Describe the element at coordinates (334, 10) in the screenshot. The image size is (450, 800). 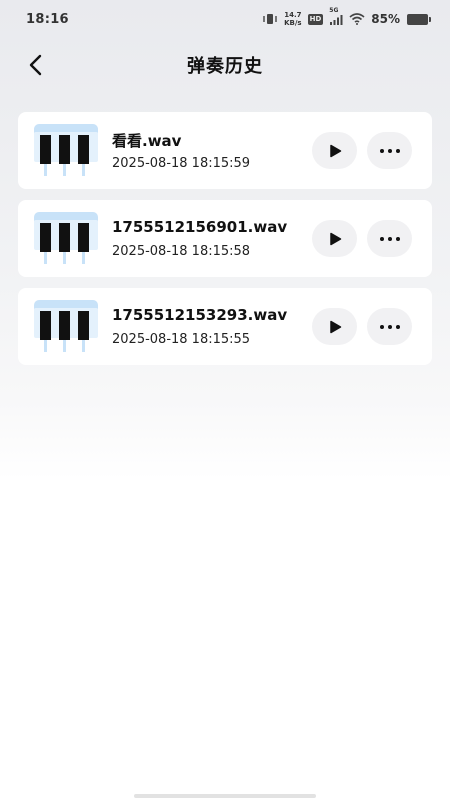
I see `signal-label: 5G` at that location.